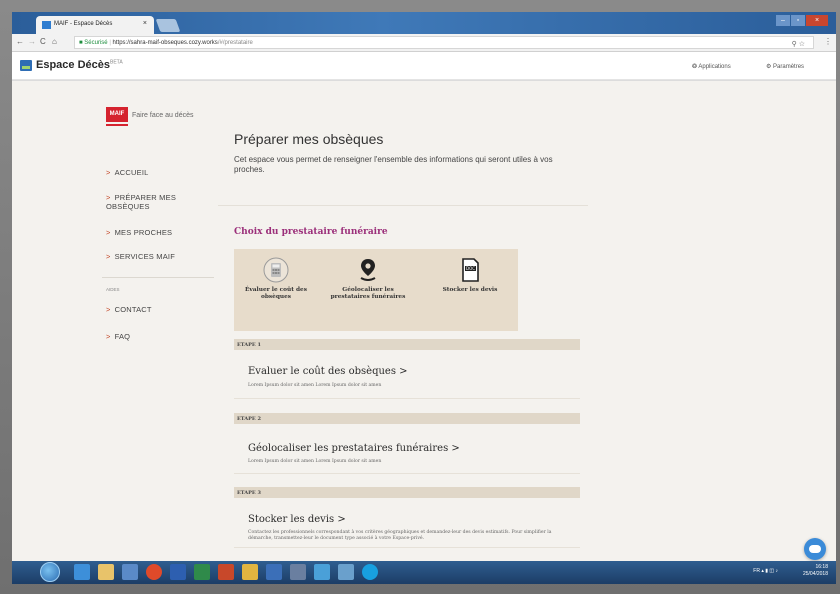  Describe the element at coordinates (82, 572) in the screenshot. I see `ie-icon` at that location.